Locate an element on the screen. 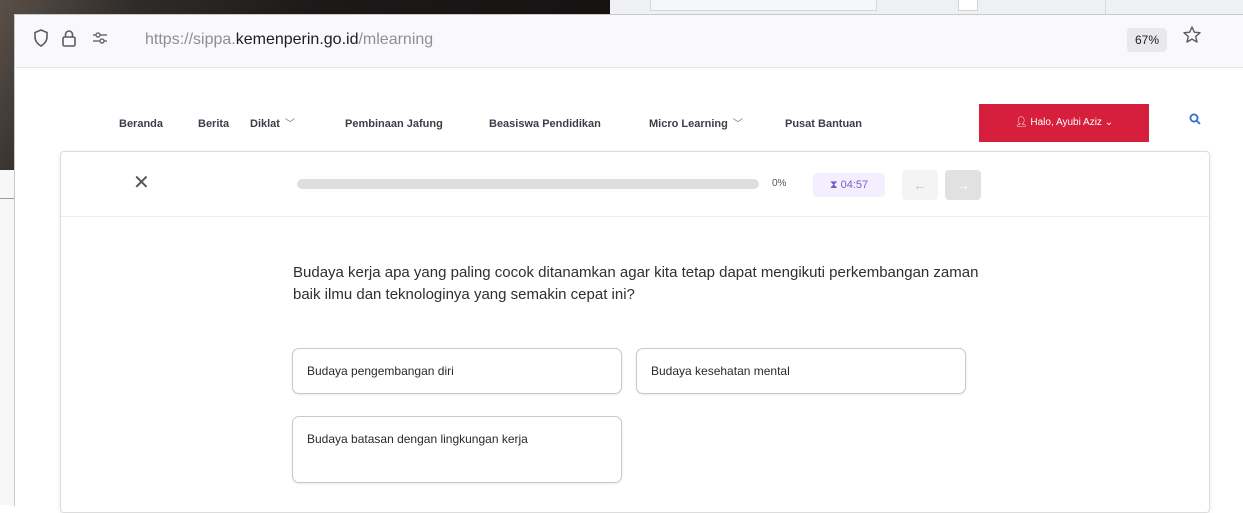 The image size is (1243, 513). user-menu-button: 👤︎ Halo, Ayubi Aziz ⌄ is located at coordinates (1064, 123).